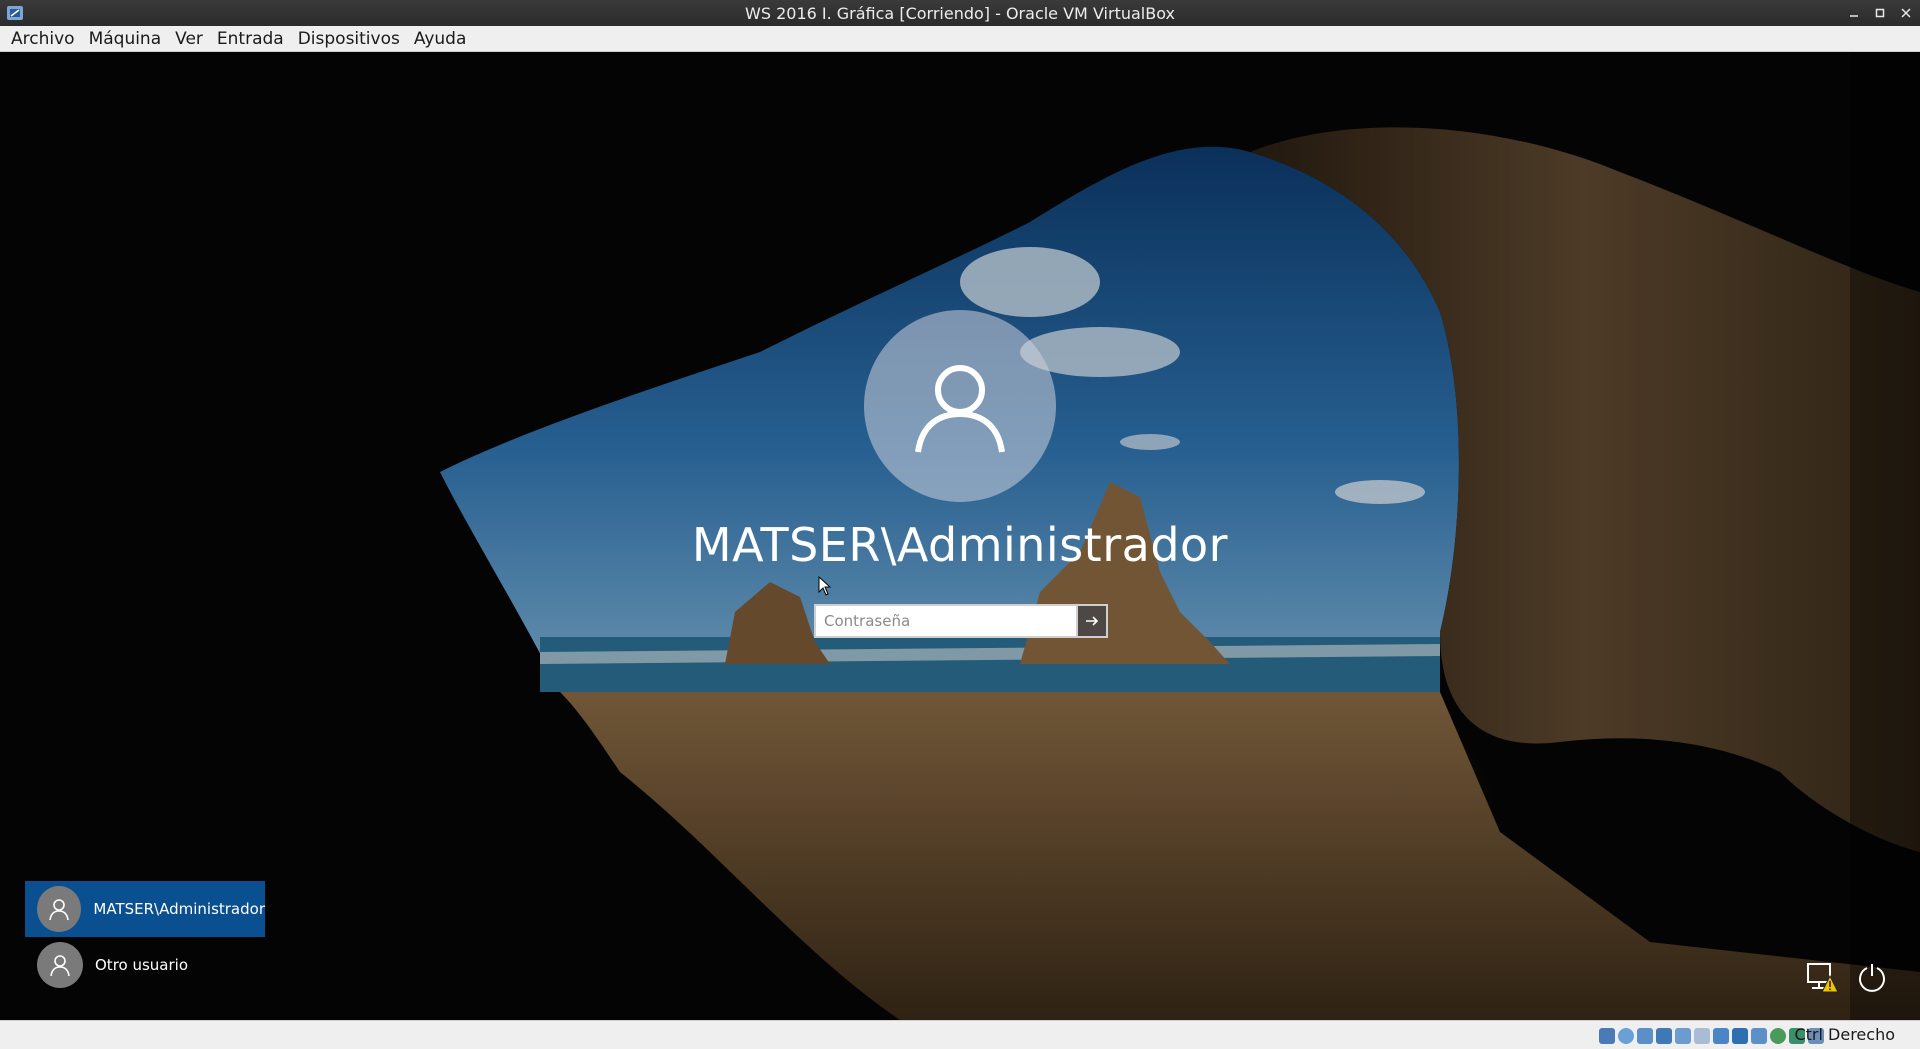 The height and width of the screenshot is (1049, 1920). Describe the element at coordinates (1721, 1036) in the screenshot. I see `display-icon` at that location.